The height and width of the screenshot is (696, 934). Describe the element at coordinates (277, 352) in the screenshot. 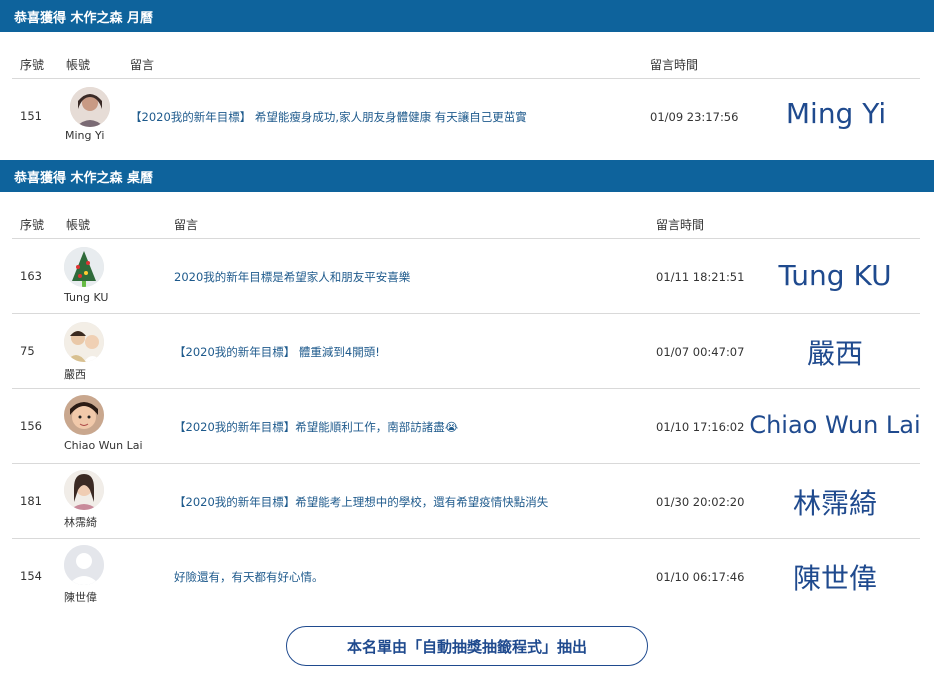

I see `comment-text: 【2020我的新年目標】 體重減到4開頭!` at that location.